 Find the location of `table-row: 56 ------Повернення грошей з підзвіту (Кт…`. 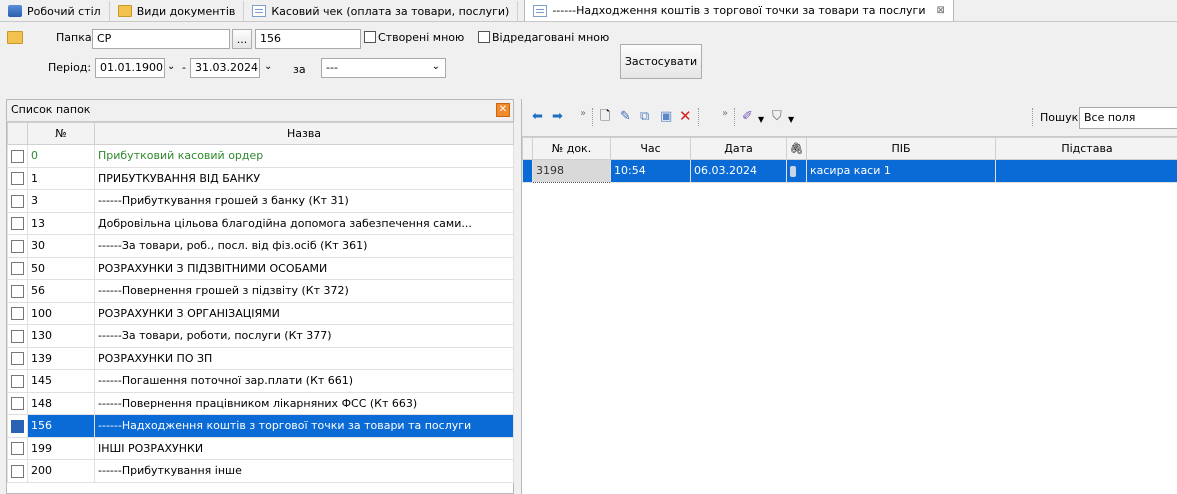

table-row: 56 ------Повернення грошей з підзвіту (Кт… is located at coordinates (260, 291).